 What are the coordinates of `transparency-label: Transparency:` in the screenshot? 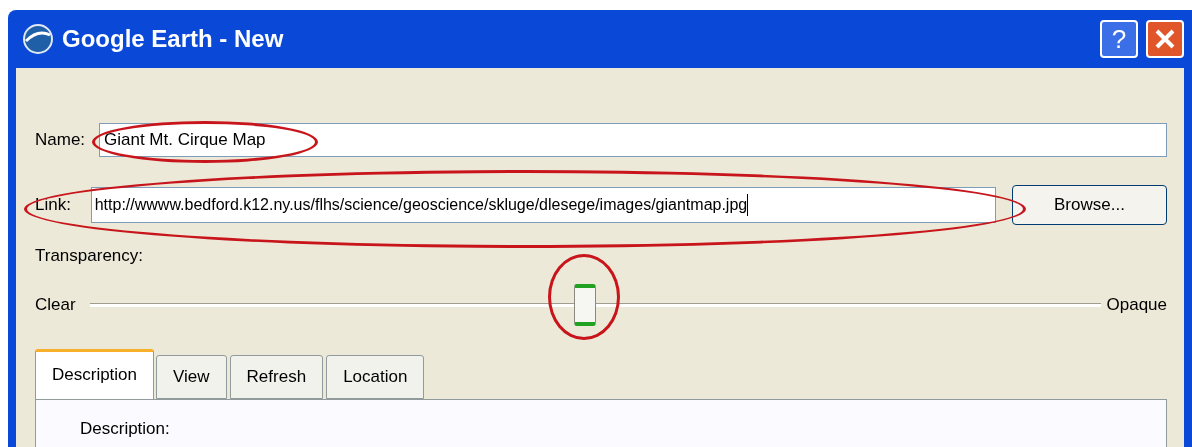 It's located at (90, 256).